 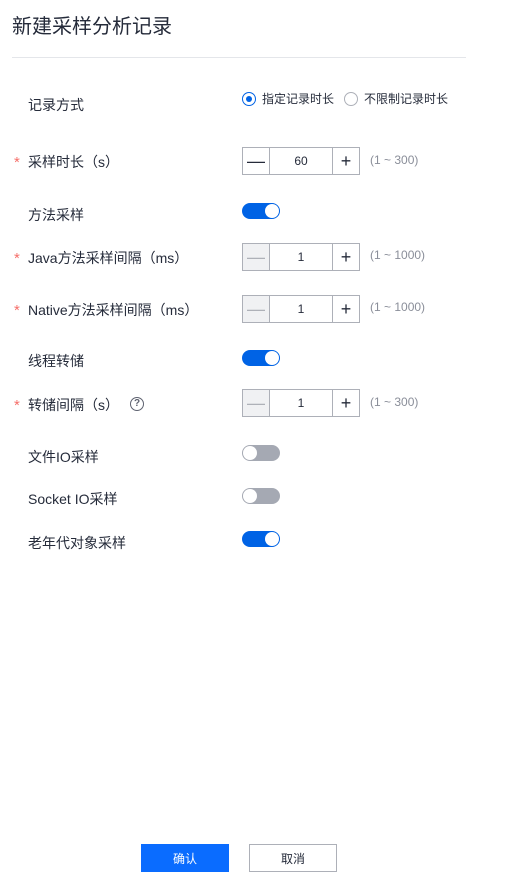 What do you see at coordinates (239, 57) in the screenshot?
I see `title-divider` at bounding box center [239, 57].